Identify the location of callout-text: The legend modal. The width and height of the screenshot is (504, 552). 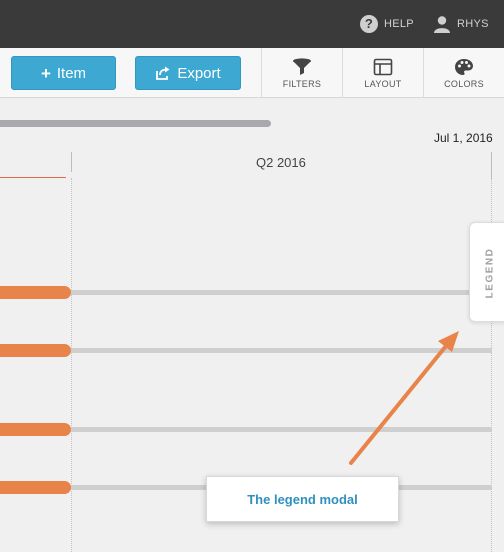
(302, 499).